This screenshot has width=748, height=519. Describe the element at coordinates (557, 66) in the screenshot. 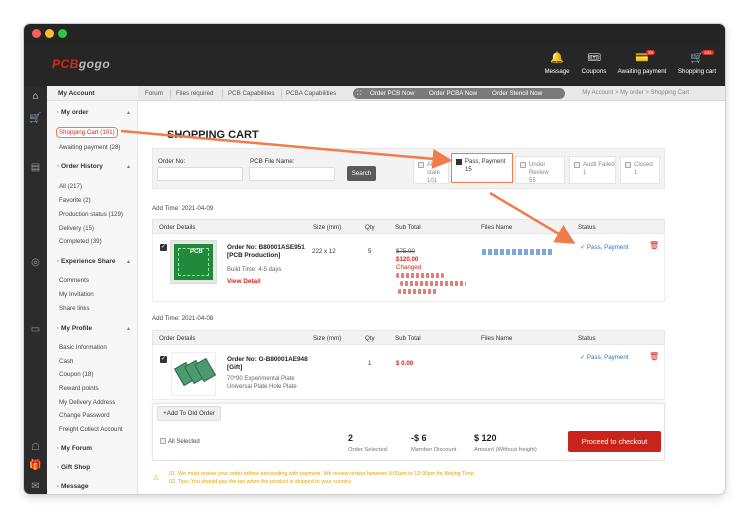

I see `nav-message: 🔔 Message` at that location.